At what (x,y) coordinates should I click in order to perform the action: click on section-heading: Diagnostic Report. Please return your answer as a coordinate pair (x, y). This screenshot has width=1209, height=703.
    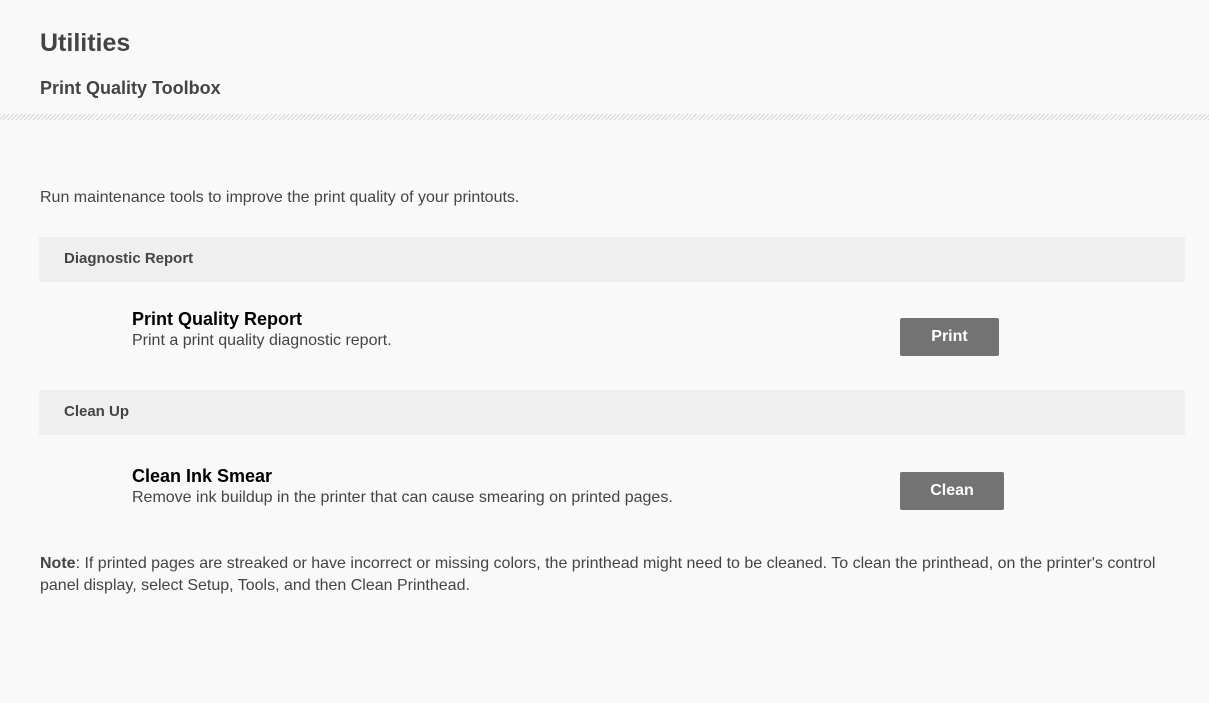
    Looking at the image, I should click on (129, 258).